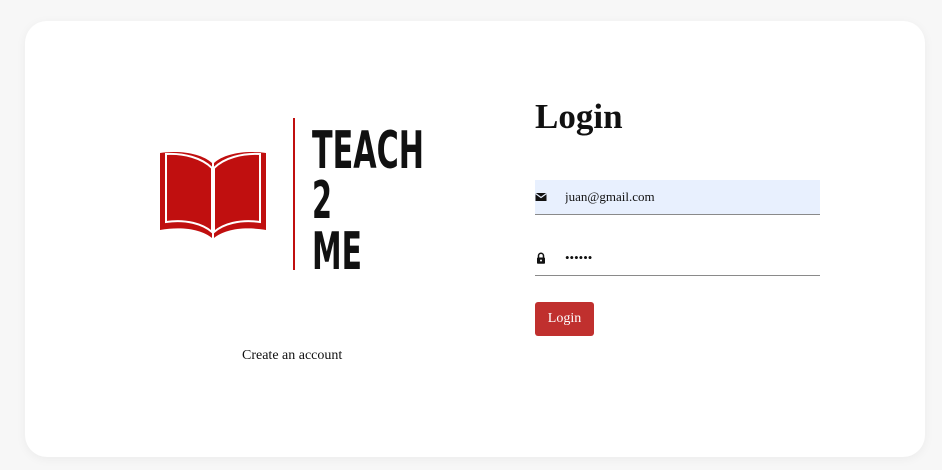 This screenshot has width=942, height=470. I want to click on create-account-link: Create an account, so click(292, 356).